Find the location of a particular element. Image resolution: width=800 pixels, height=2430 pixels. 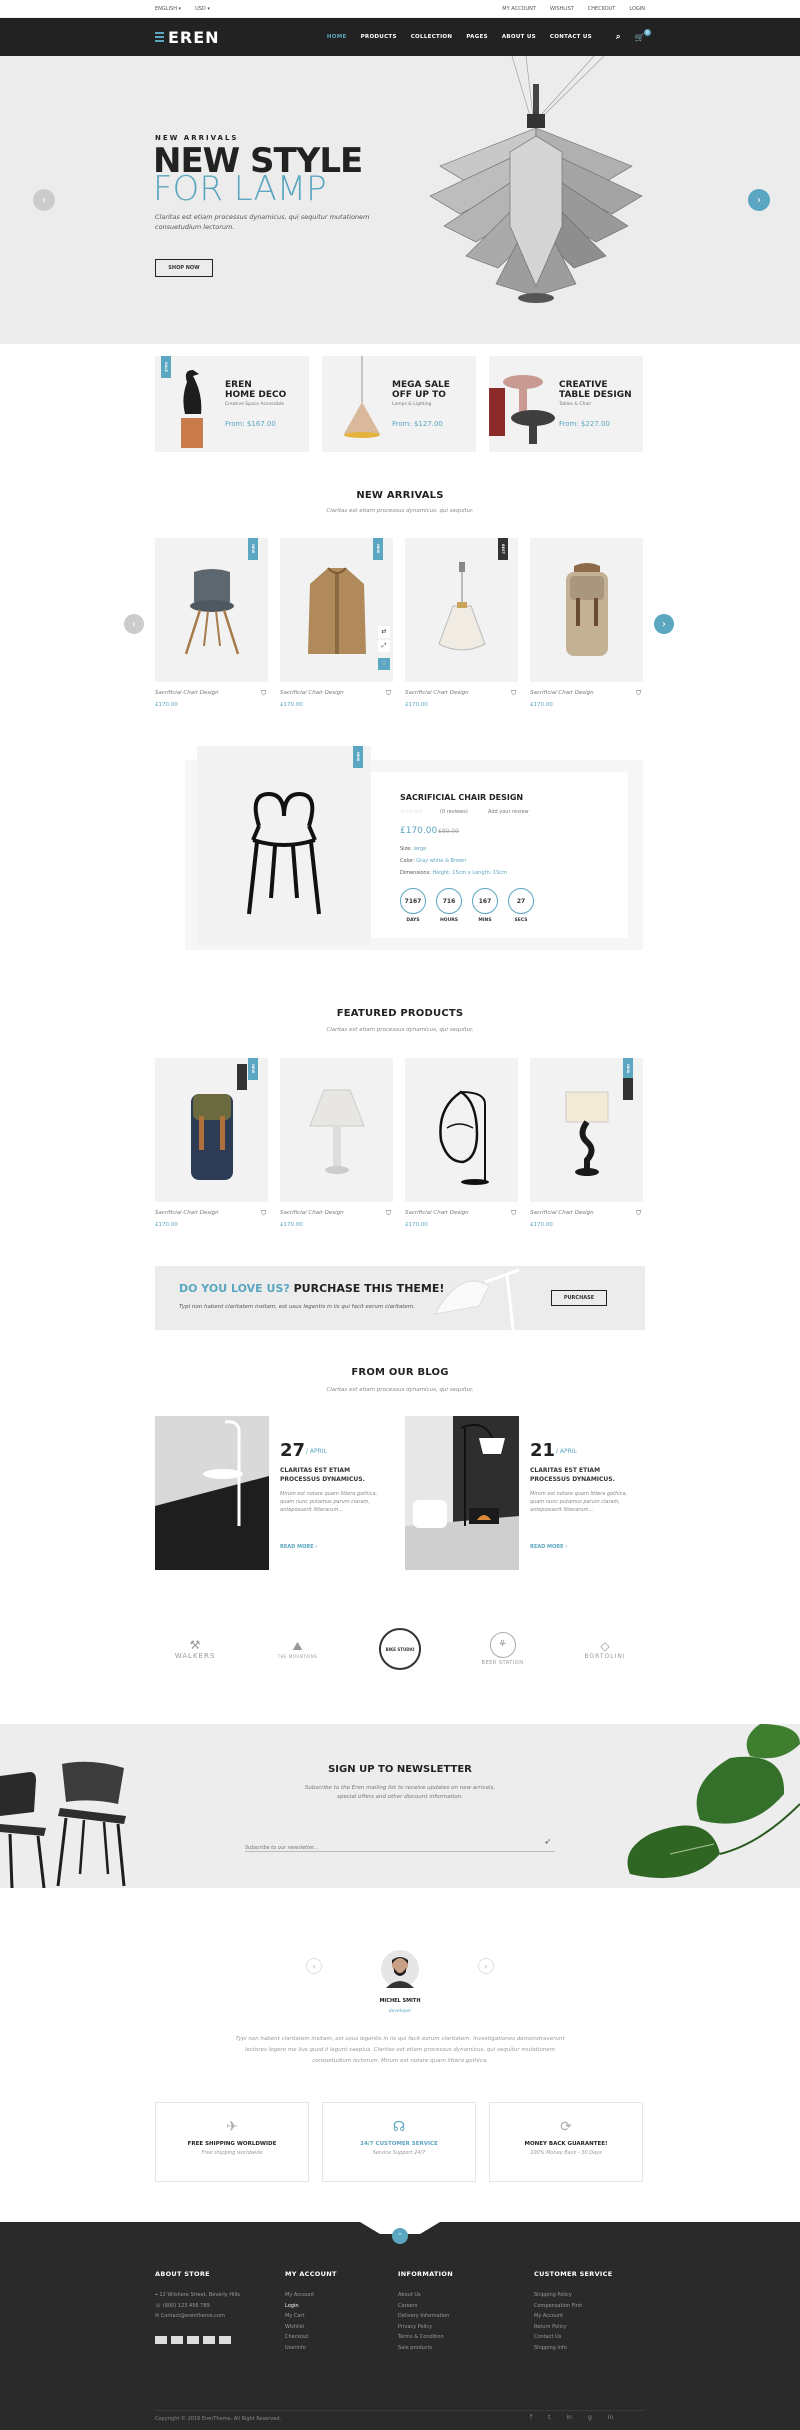

product-card: BEST is located at coordinates (461, 610).